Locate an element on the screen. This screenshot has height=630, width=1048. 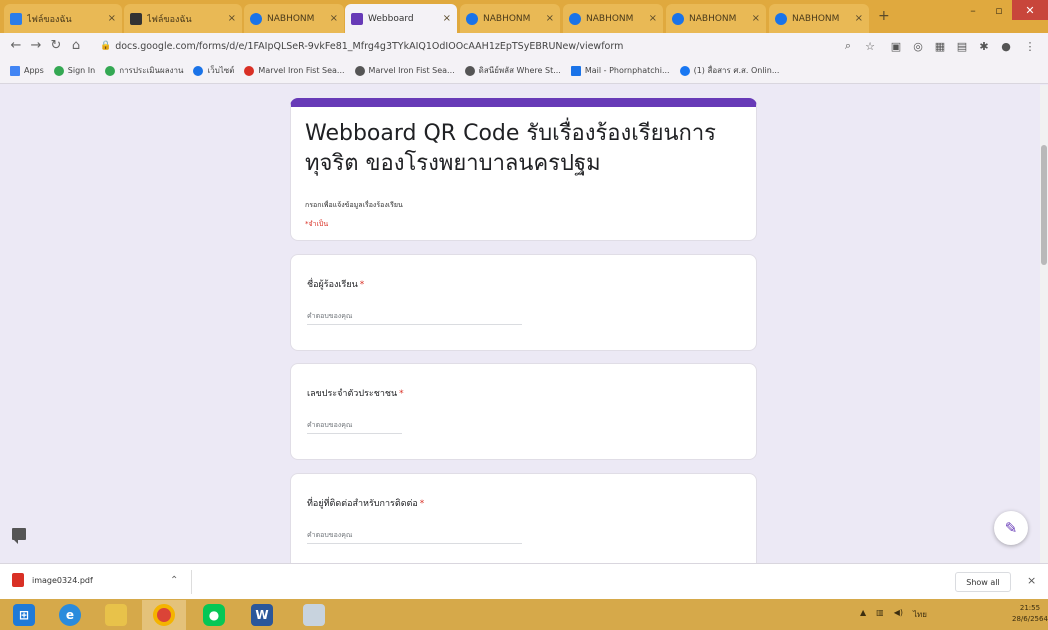
internet-explorer-icon: e is located at coordinates (70, 615).